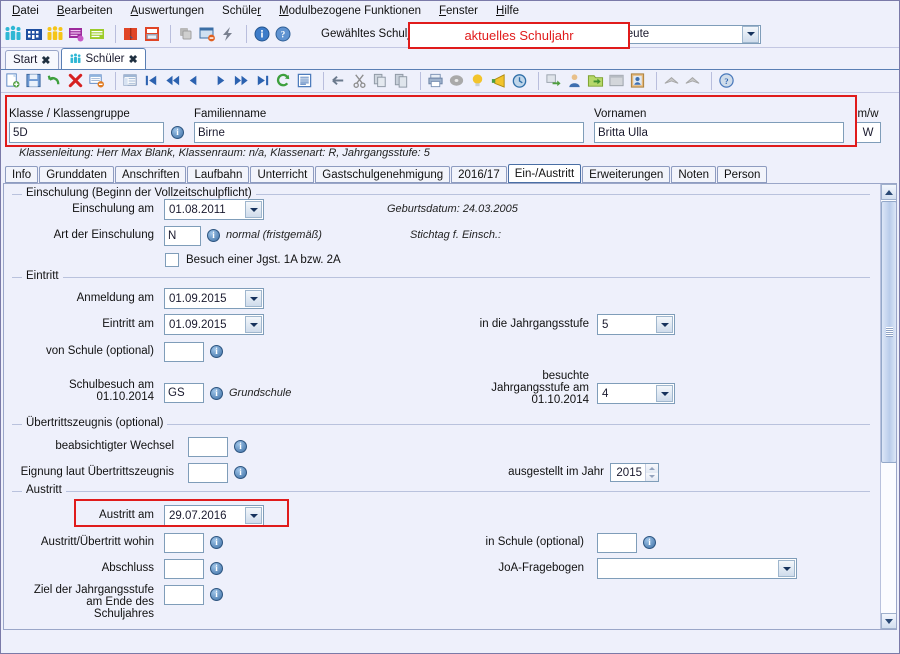 The width and height of the screenshot is (900, 654). Describe the element at coordinates (672, 81) in the screenshot. I see `collapse-icon` at that location.